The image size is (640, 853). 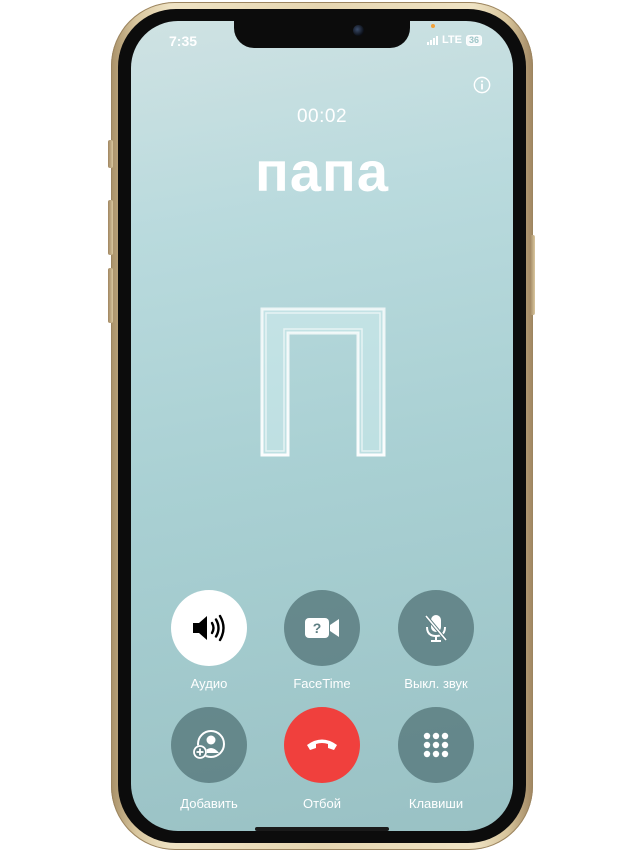 I want to click on mute-button, so click(x=436, y=628).